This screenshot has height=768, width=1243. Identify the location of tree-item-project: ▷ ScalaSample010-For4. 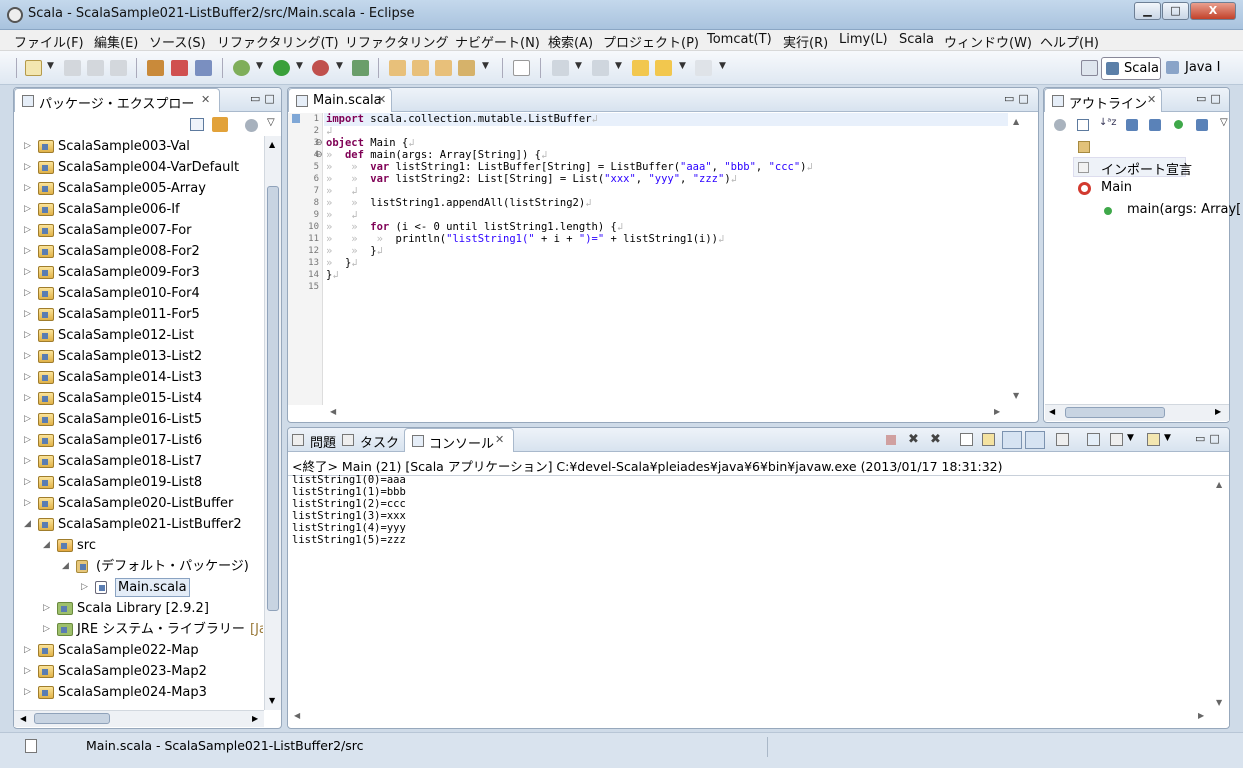
(138, 293).